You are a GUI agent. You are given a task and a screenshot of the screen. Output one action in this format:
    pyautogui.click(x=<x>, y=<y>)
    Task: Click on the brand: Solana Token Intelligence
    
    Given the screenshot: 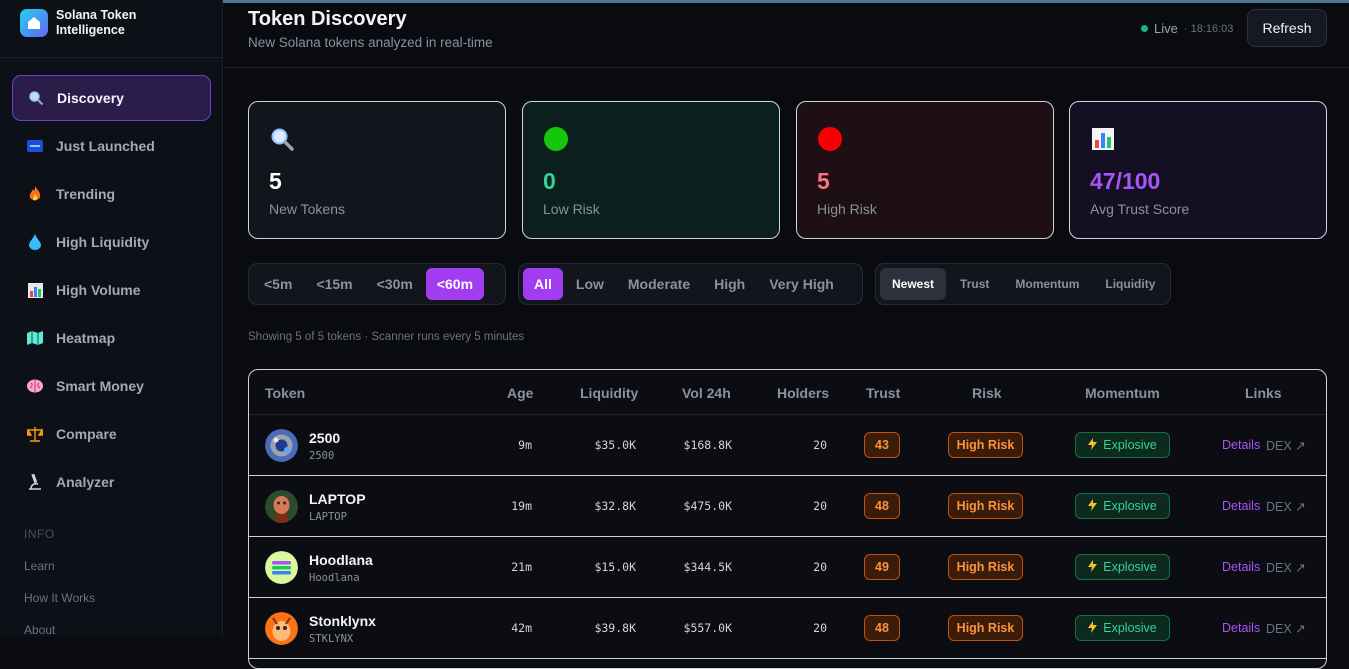 What is the action you would take?
    pyautogui.click(x=98, y=23)
    